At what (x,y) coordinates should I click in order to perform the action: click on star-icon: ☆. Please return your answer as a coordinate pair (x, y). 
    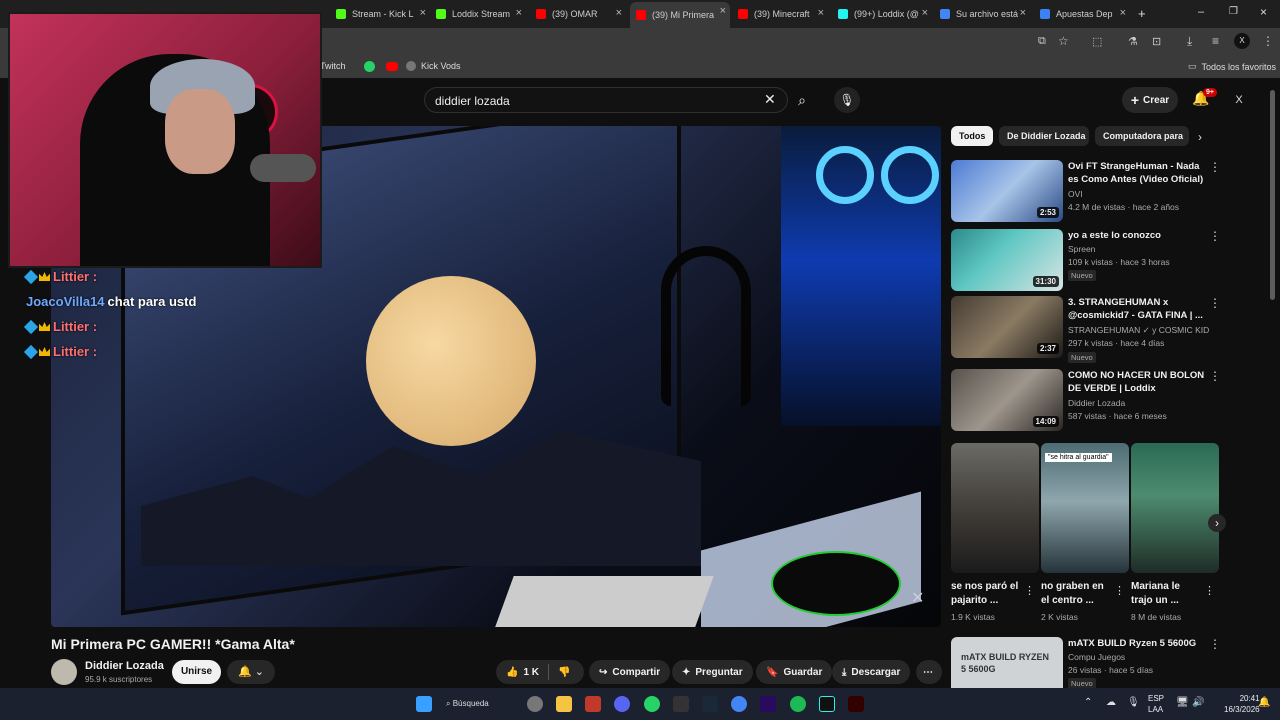
    Looking at the image, I should click on (1063, 41).